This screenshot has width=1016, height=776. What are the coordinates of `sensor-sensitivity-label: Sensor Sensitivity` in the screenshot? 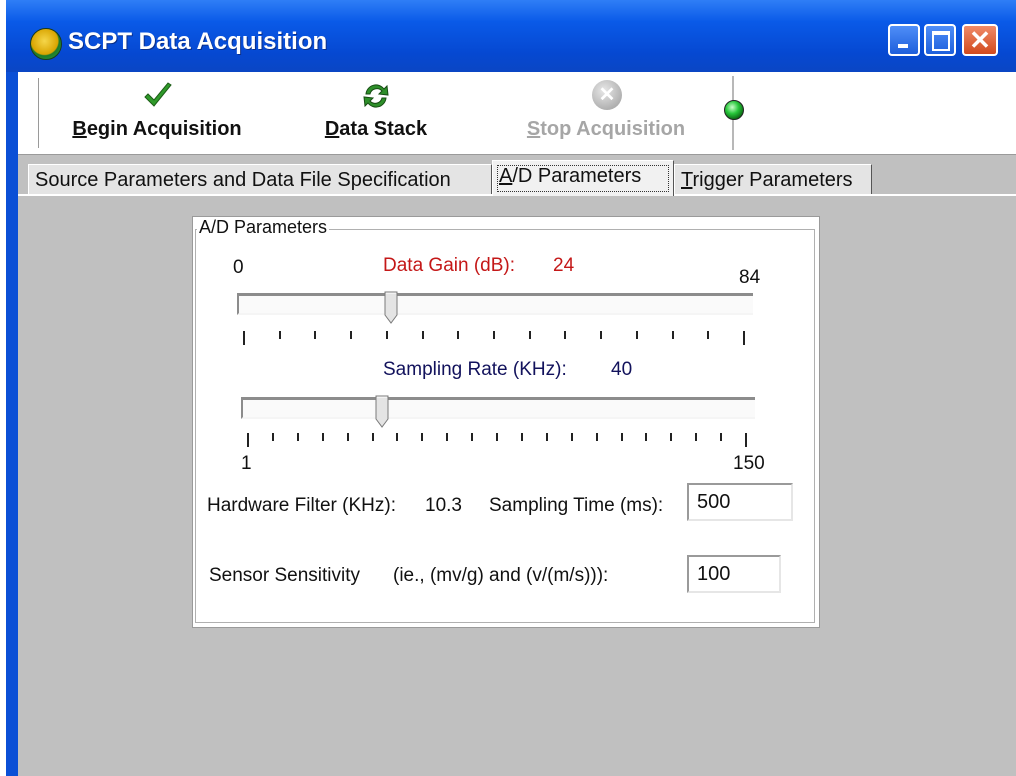 It's located at (285, 575).